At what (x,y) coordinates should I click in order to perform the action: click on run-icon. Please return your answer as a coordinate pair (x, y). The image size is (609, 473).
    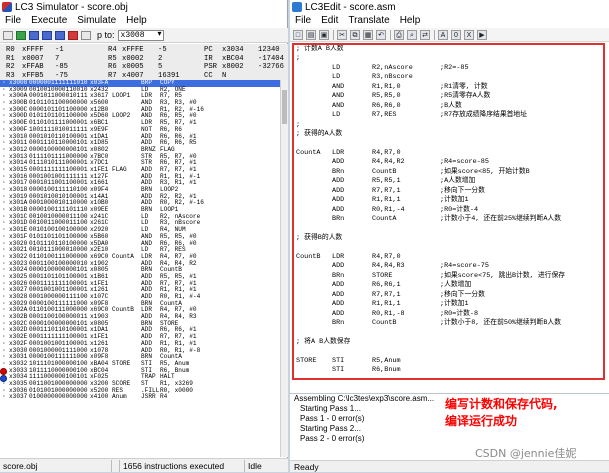
    Looking at the image, I should click on (21, 35).